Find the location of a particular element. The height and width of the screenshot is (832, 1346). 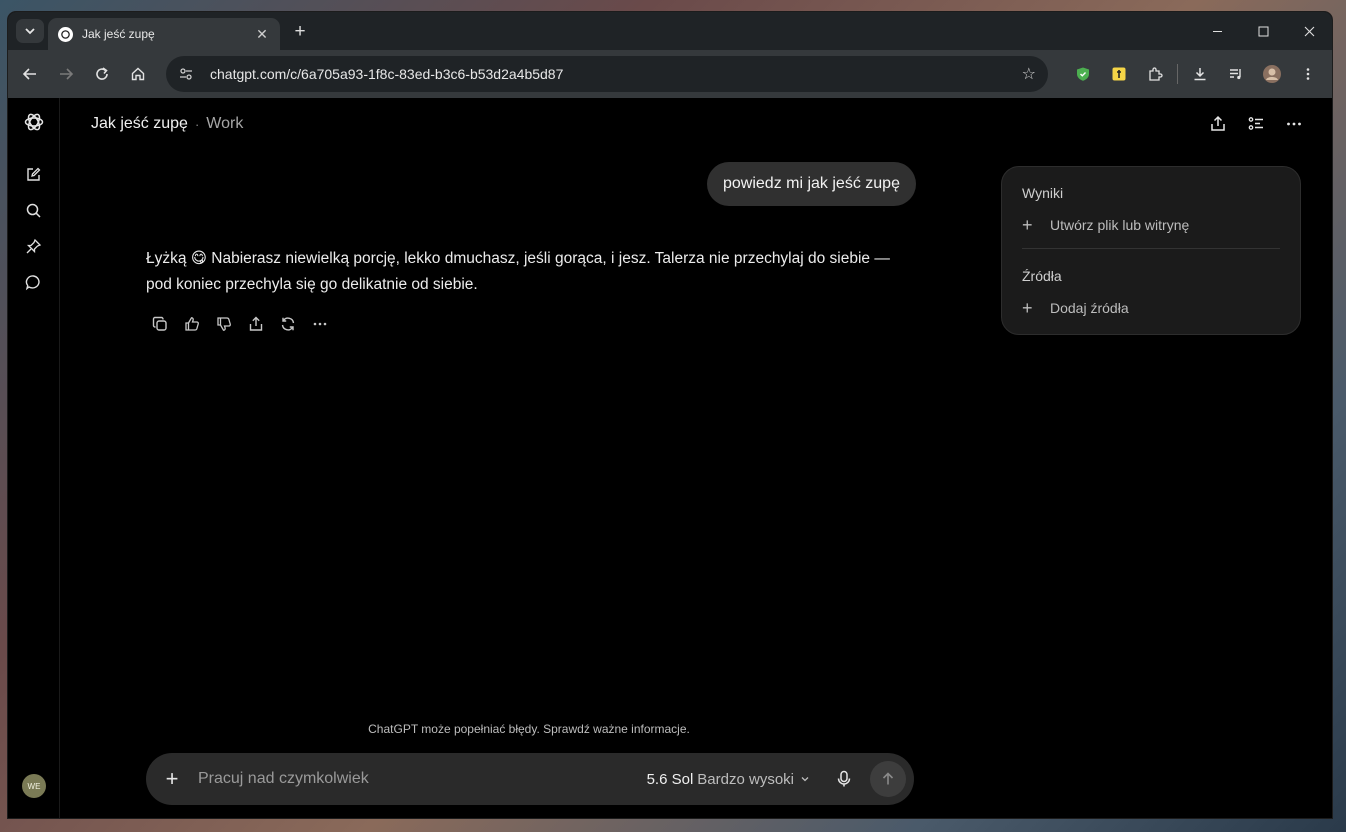

music-queue-icon is located at coordinates (1235, 74).